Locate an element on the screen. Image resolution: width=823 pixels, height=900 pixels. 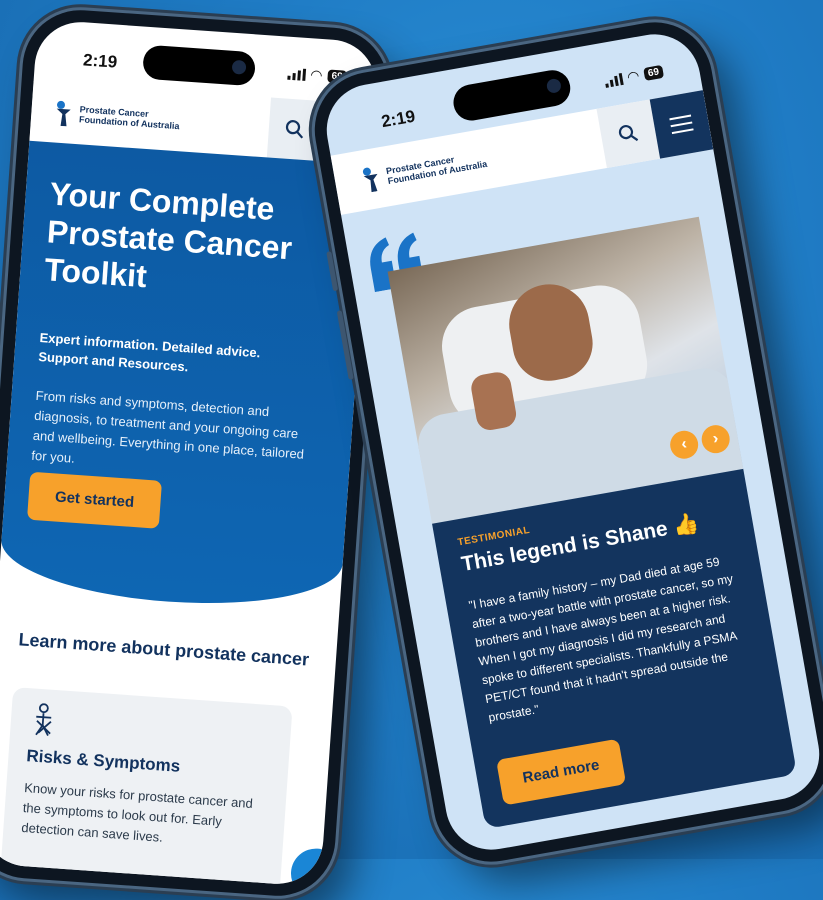
hero-title: Your Complete Prostate Cancer Toolkit is located at coordinates (168, 235).